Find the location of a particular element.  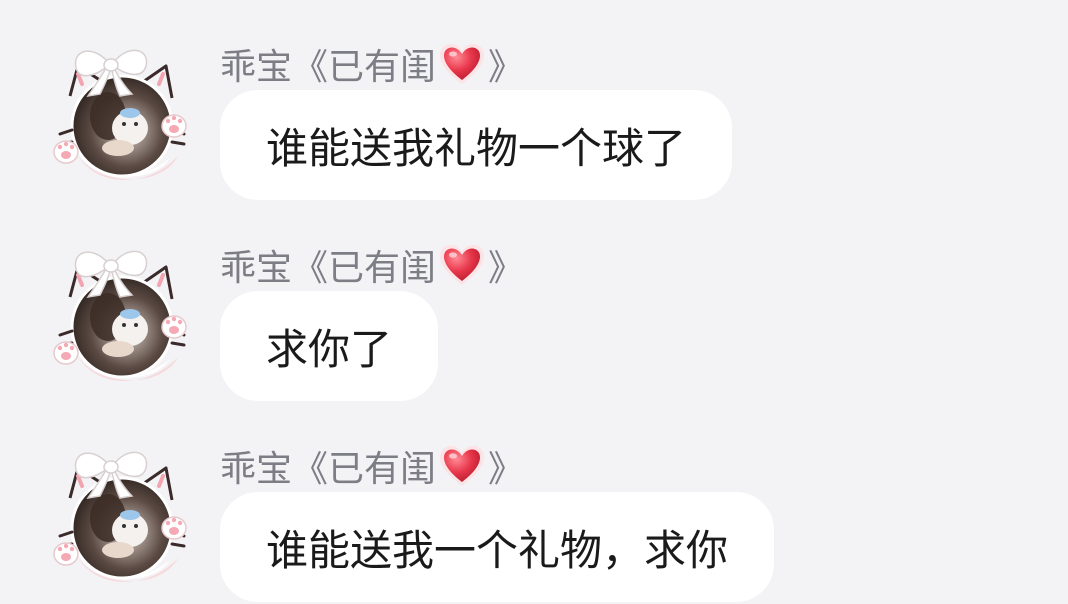

message-text: 求你了 is located at coordinates (329, 349).